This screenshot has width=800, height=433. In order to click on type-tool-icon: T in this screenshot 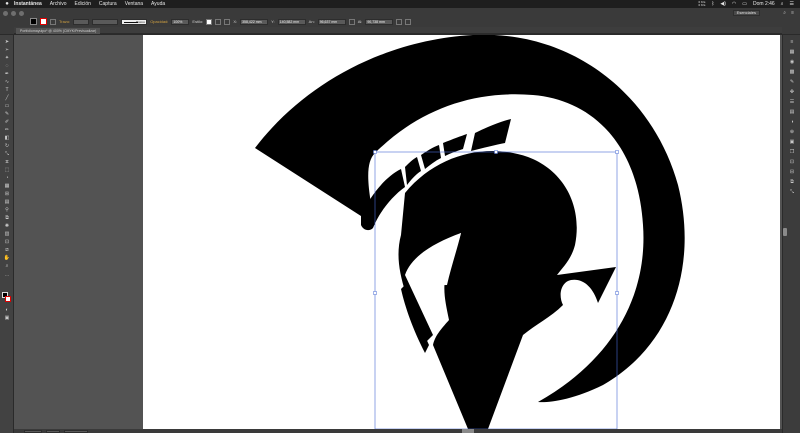, I will do `click(7, 90)`.